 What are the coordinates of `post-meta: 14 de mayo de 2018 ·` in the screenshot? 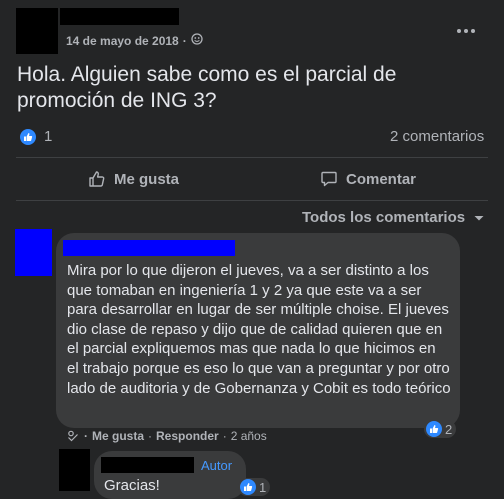 It's located at (134, 40).